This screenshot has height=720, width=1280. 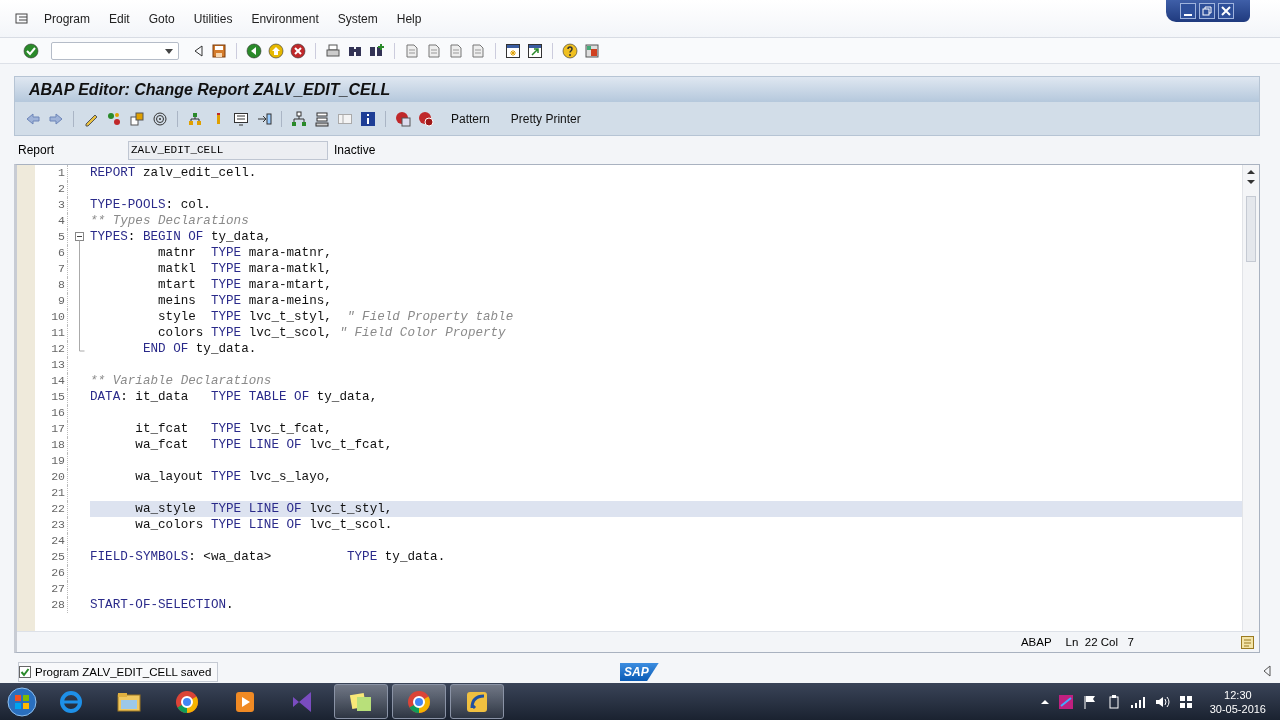 What do you see at coordinates (245, 285) in the screenshot?
I see `code-line: mtart TYPE mara-mtart,` at bounding box center [245, 285].